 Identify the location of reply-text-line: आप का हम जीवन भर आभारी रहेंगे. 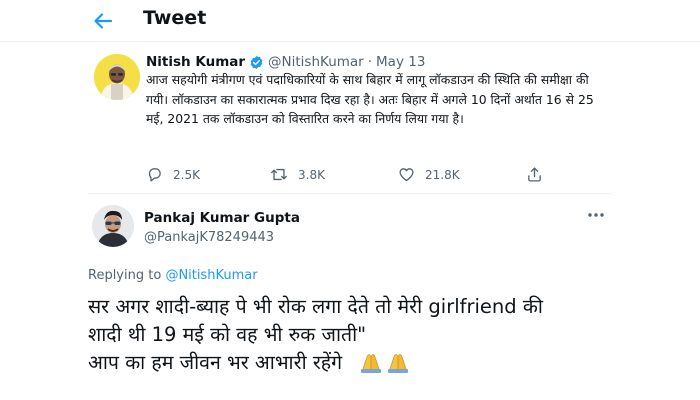
(215, 362).